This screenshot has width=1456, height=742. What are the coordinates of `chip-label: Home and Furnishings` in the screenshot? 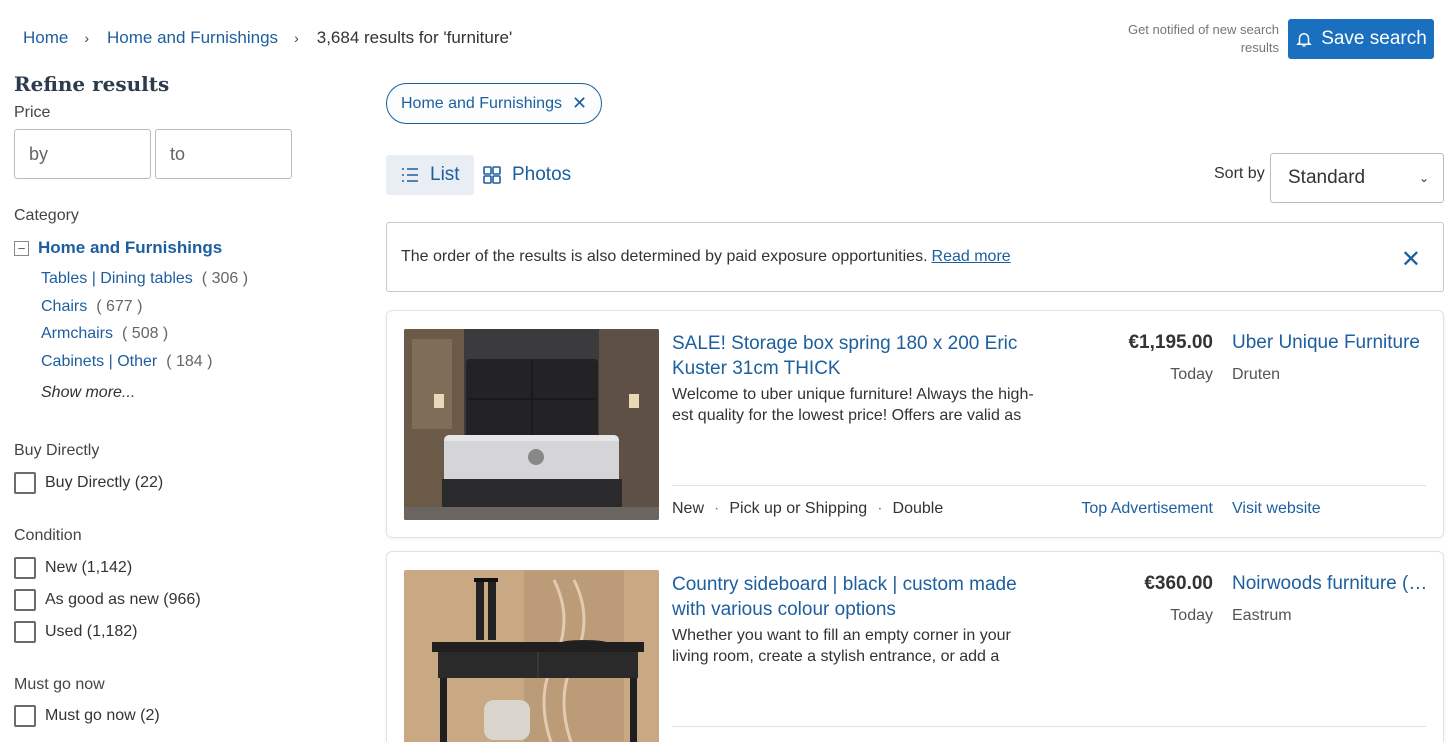 It's located at (481, 103).